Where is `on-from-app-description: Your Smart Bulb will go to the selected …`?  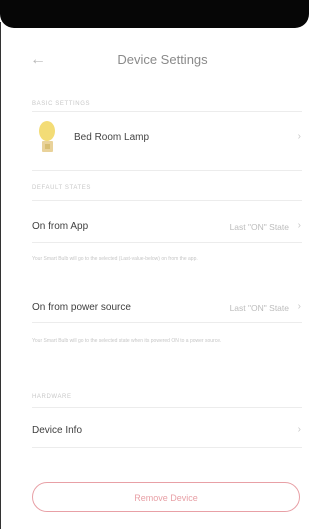 on-from-app-description: Your Smart Bulb will go to the selected … is located at coordinates (115, 259).